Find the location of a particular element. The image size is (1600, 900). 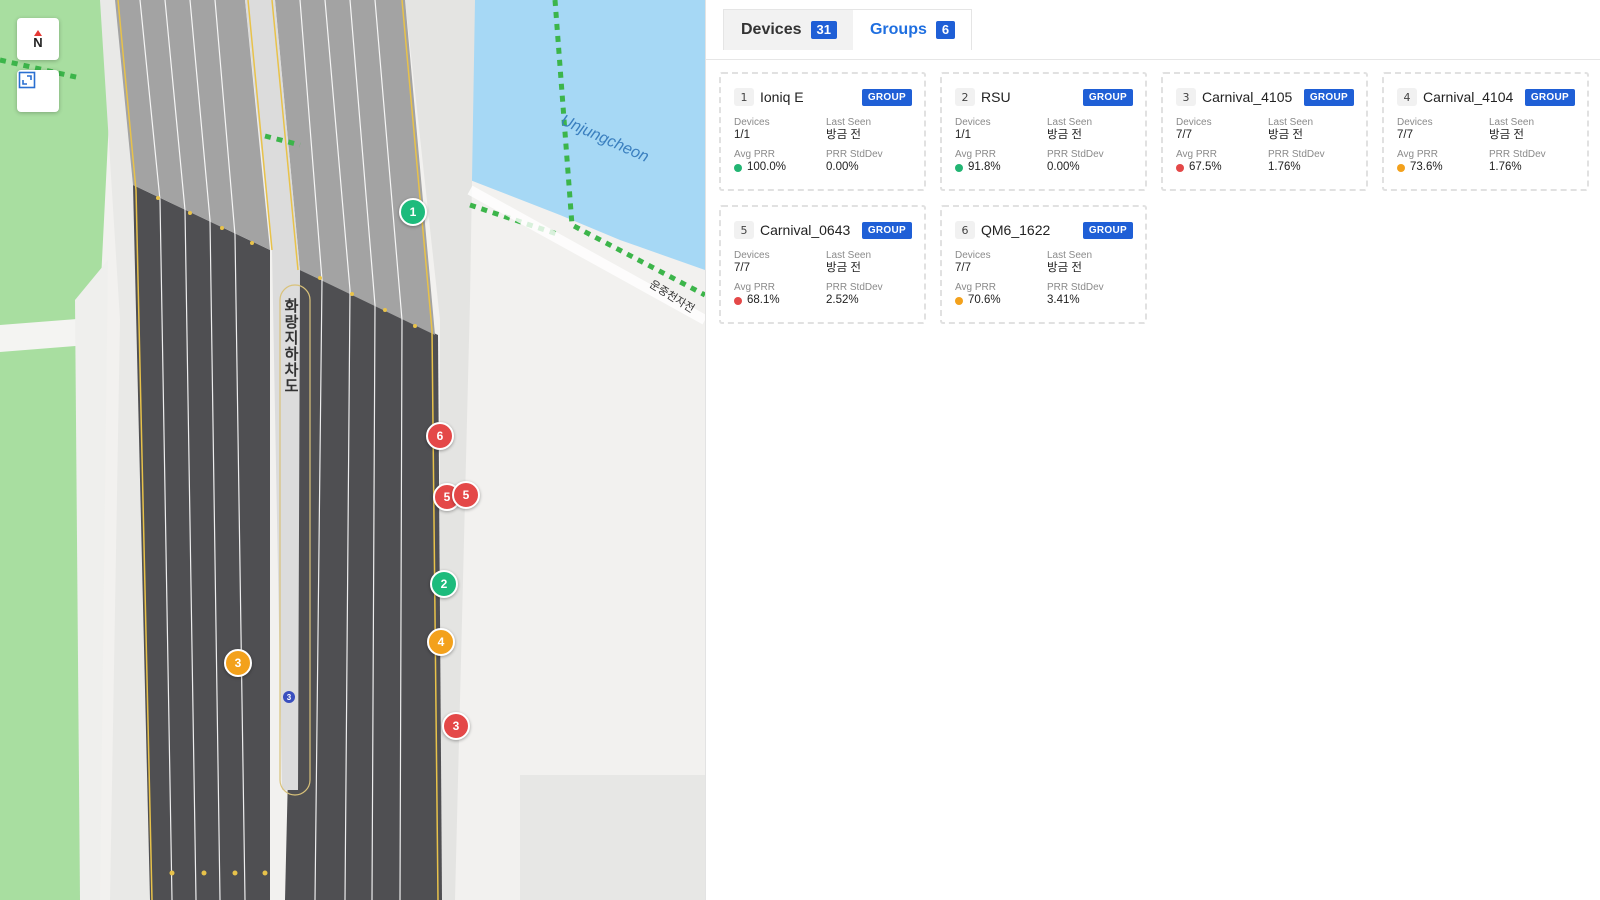

map-marker-label: 6 is located at coordinates (440, 436).